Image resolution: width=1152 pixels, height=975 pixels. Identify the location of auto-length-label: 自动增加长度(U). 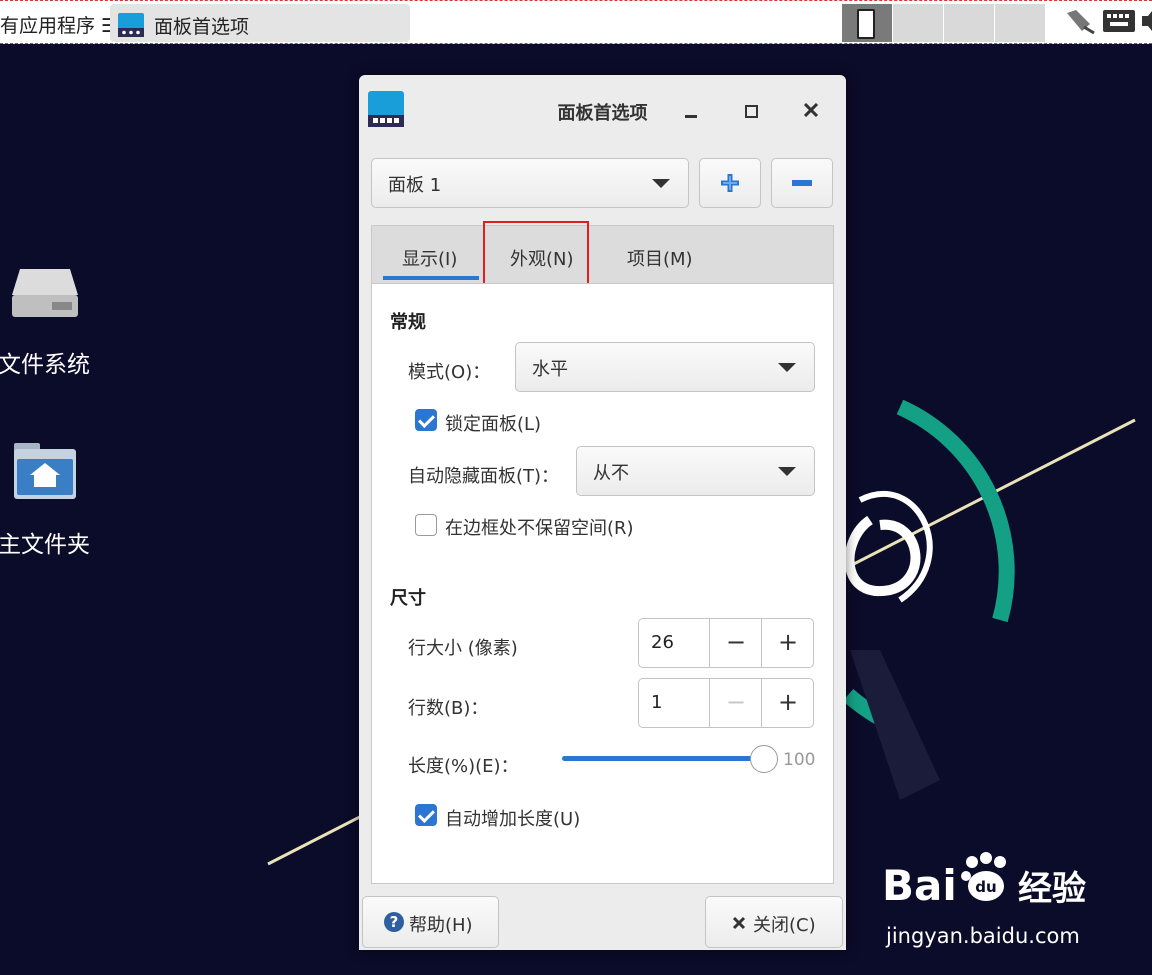
(512, 818).